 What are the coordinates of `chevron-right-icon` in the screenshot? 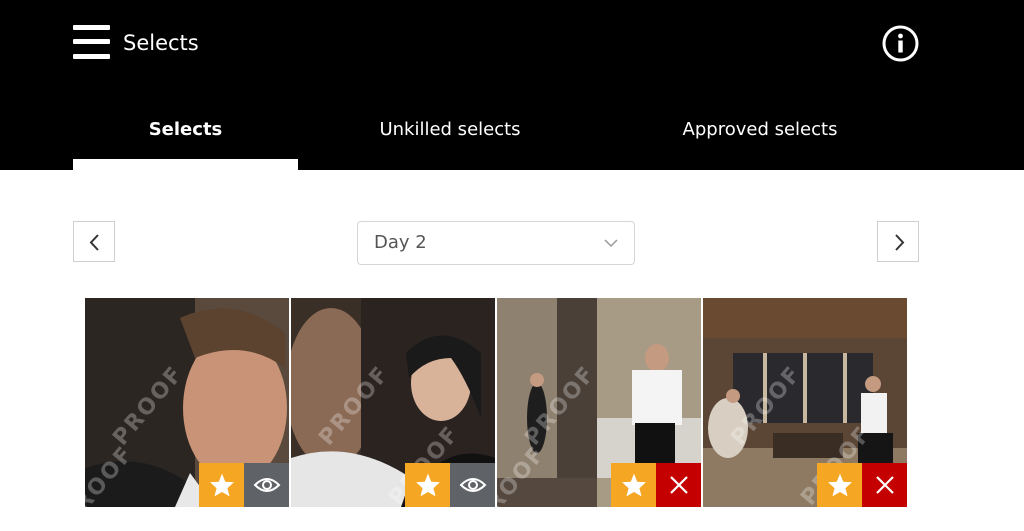 It's located at (900, 242).